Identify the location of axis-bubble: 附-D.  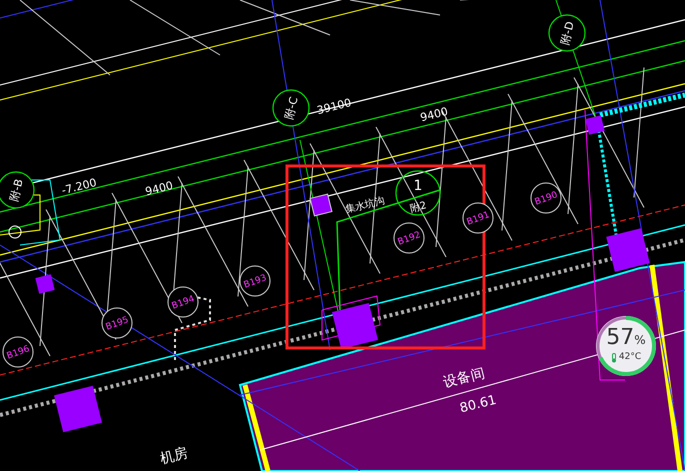
(567, 33).